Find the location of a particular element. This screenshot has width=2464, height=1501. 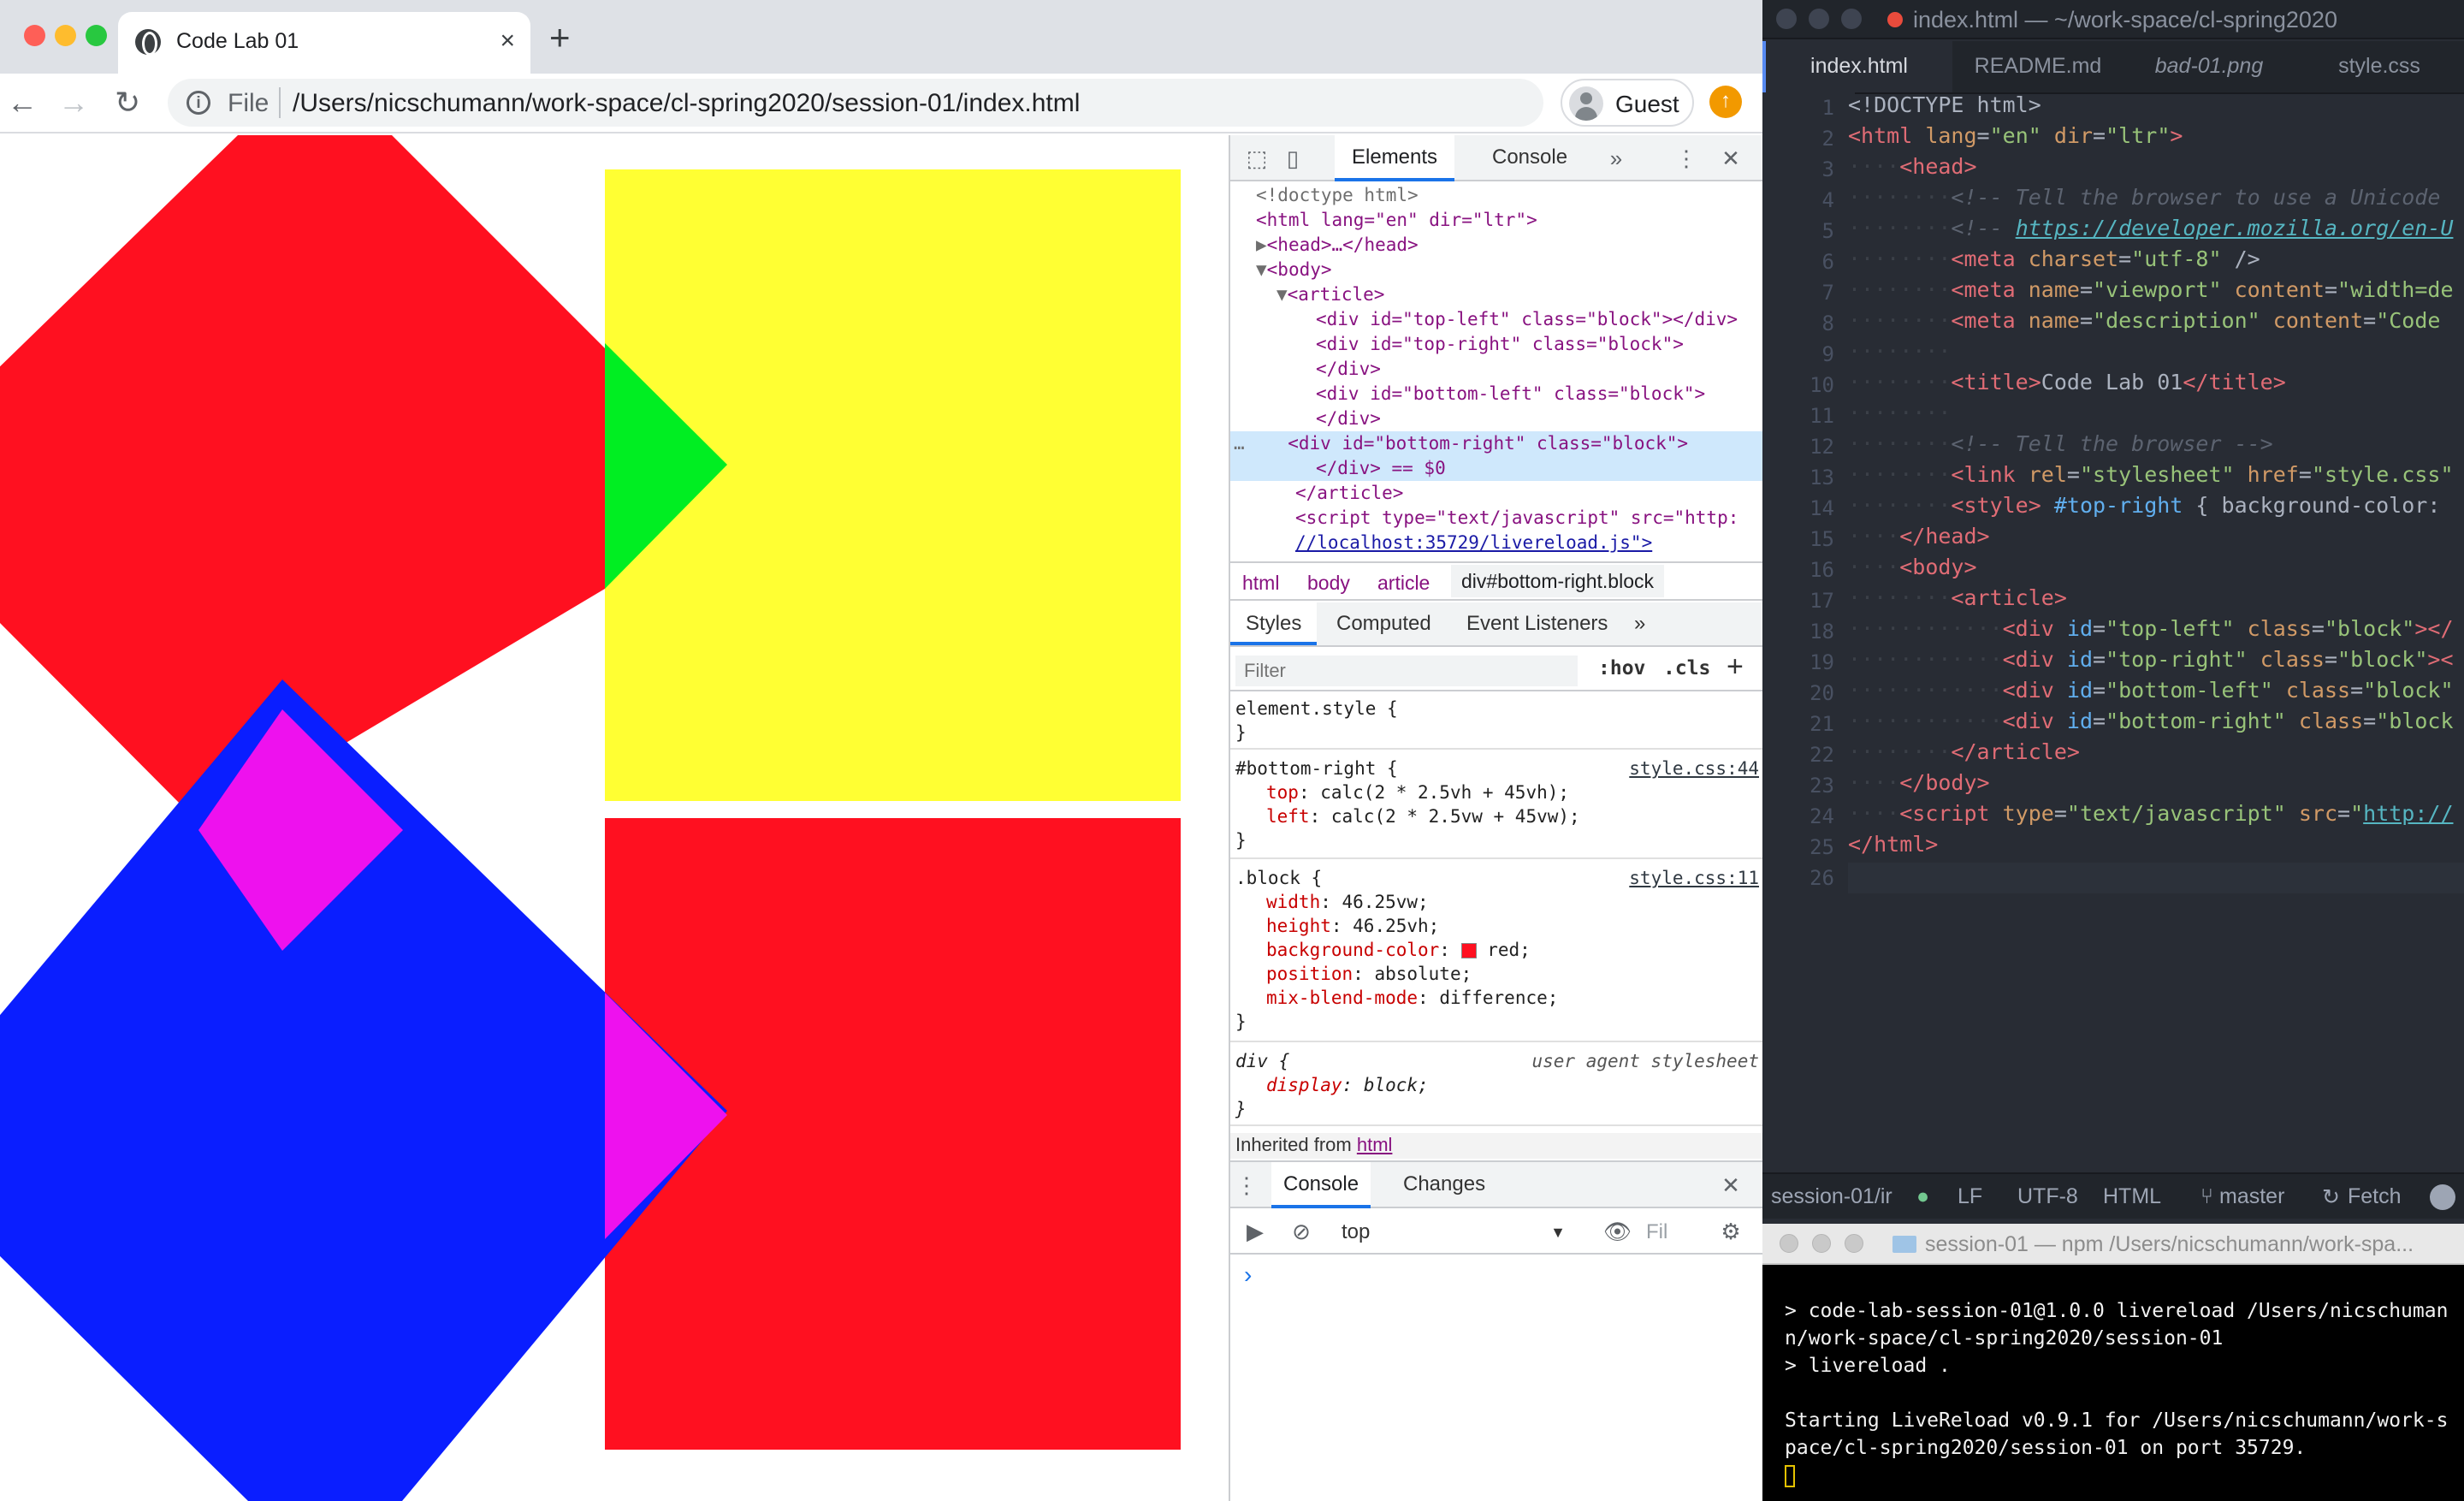

status-encoding: UTF-8 is located at coordinates (2047, 1196).